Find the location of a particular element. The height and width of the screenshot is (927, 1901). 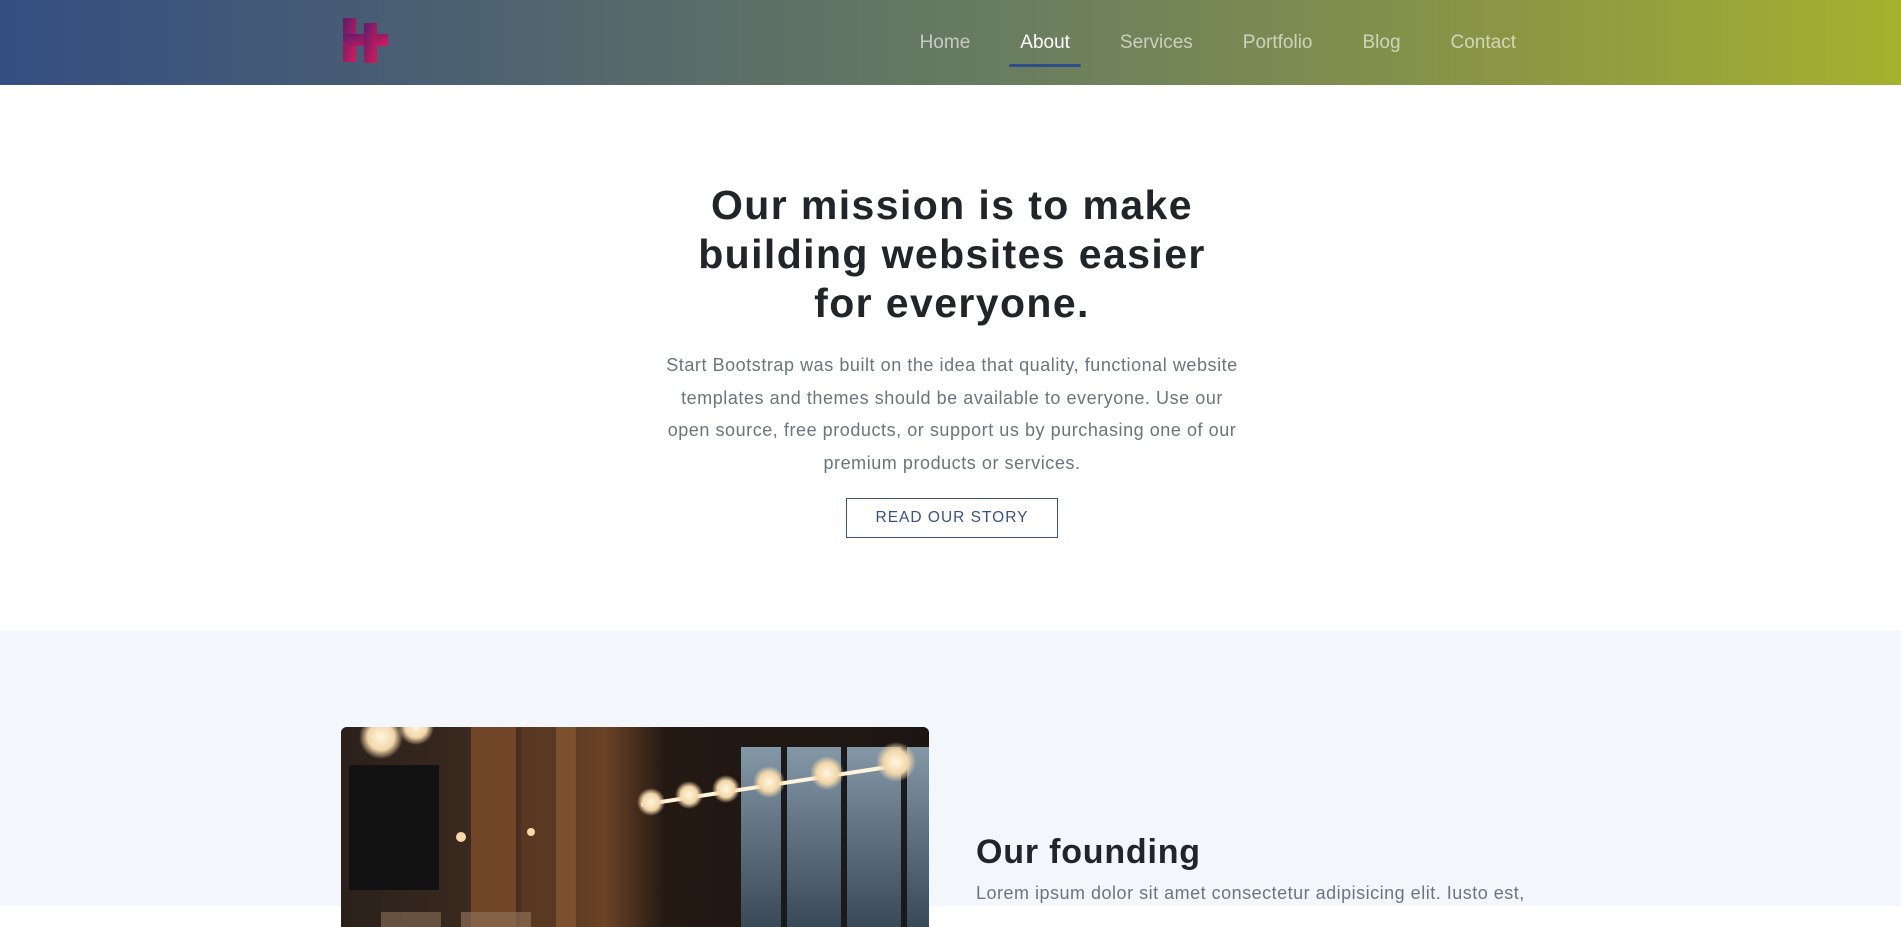

nav-link-blog: Blog is located at coordinates (1381, 42).